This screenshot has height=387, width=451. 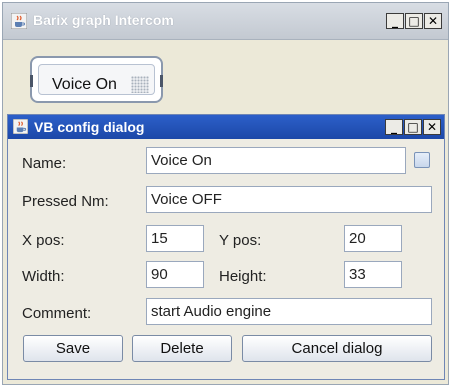 What do you see at coordinates (43, 240) in the screenshot?
I see `x-pos-label: X pos:` at bounding box center [43, 240].